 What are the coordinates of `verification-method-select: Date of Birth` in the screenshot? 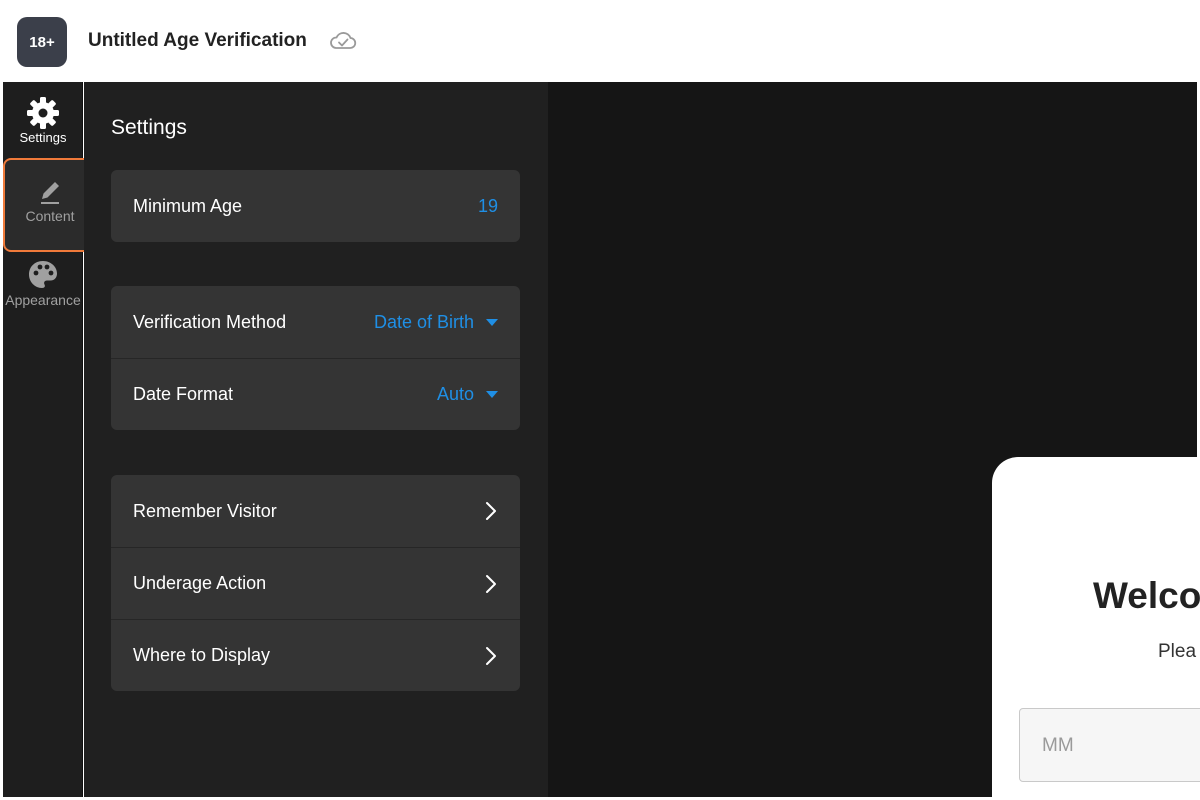 It's located at (436, 322).